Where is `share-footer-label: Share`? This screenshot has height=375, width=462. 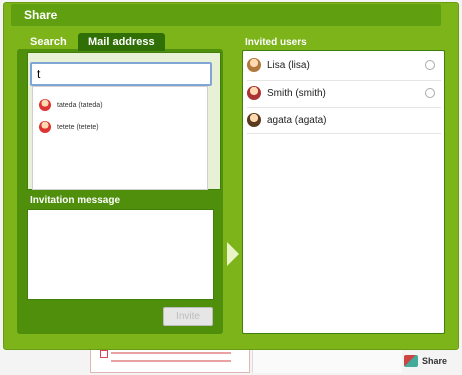 share-footer-label: Share is located at coordinates (435, 361).